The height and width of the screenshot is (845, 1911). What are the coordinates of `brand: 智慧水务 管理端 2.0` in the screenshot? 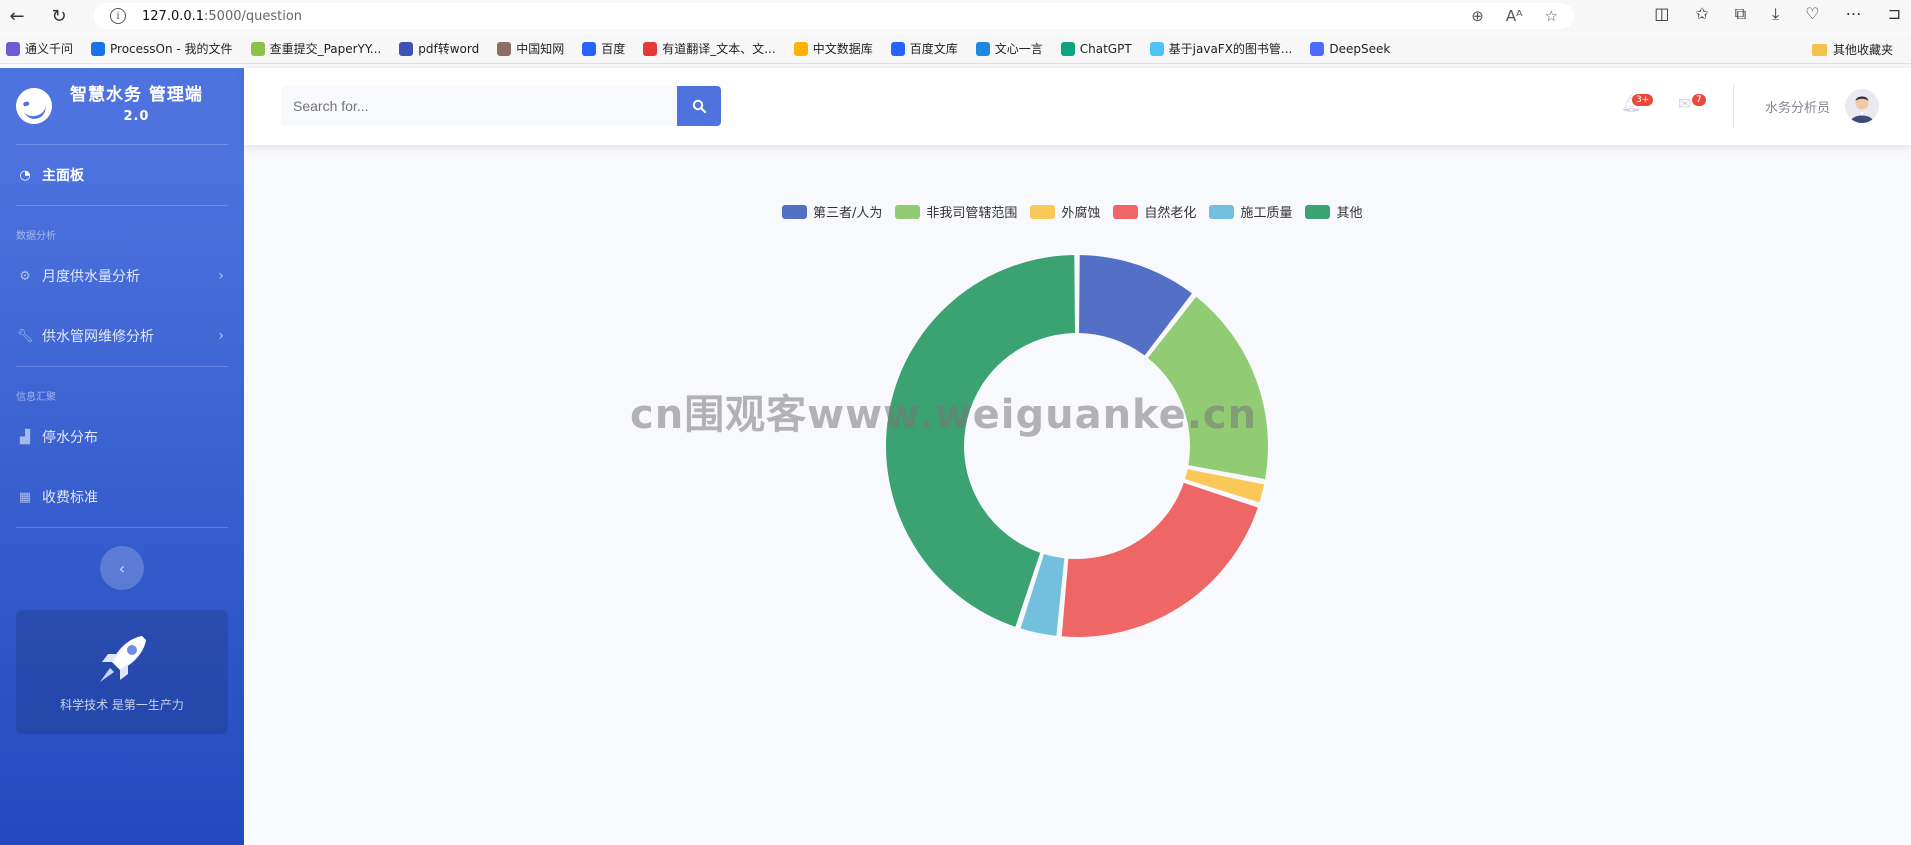 It's located at (122, 106).